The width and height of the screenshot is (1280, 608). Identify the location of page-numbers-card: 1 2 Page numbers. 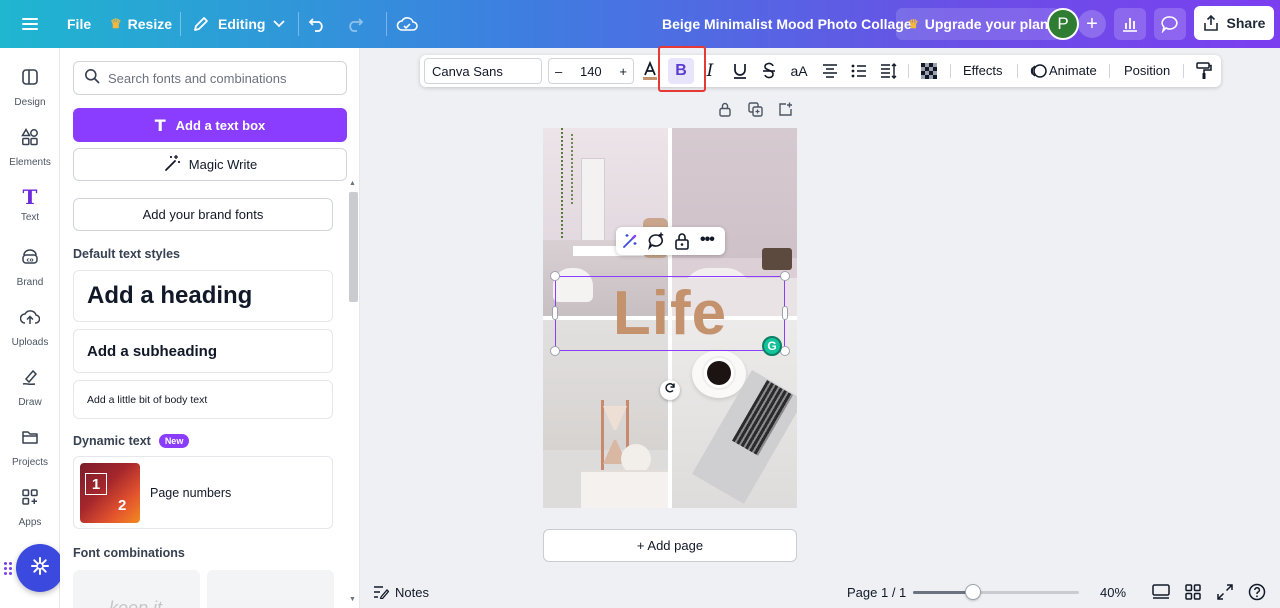
(203, 492).